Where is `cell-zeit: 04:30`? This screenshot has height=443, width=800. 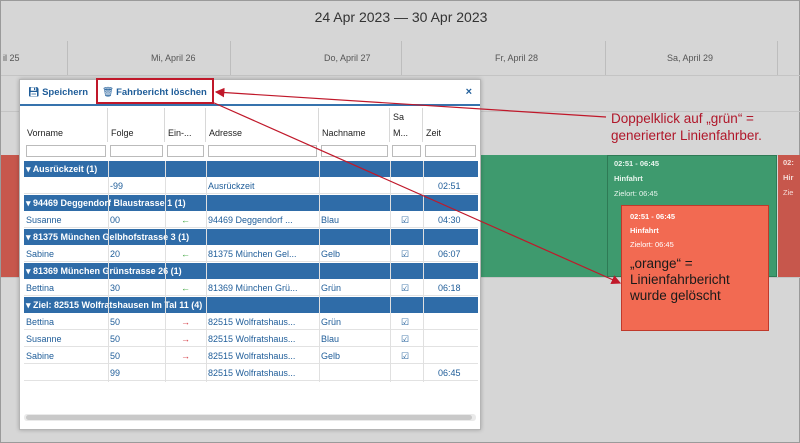 cell-zeit: 04:30 is located at coordinates (449, 220).